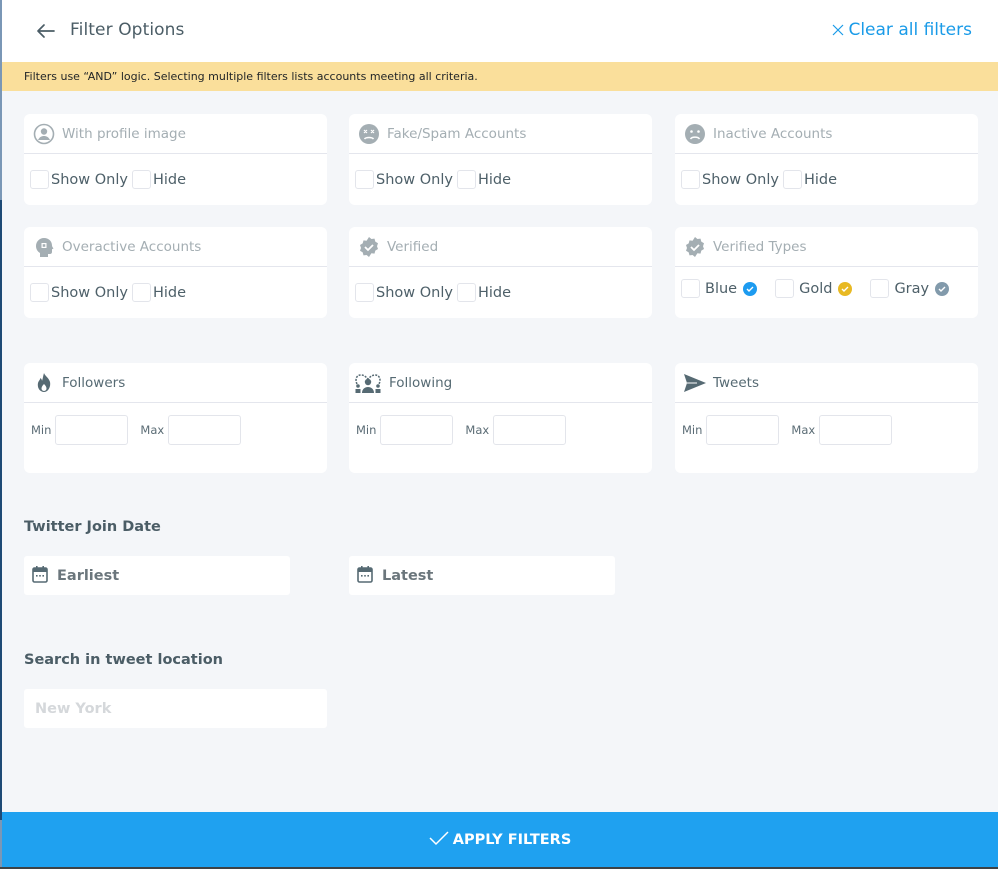  What do you see at coordinates (910, 30) in the screenshot?
I see `clear-all-label: Clear all filters` at bounding box center [910, 30].